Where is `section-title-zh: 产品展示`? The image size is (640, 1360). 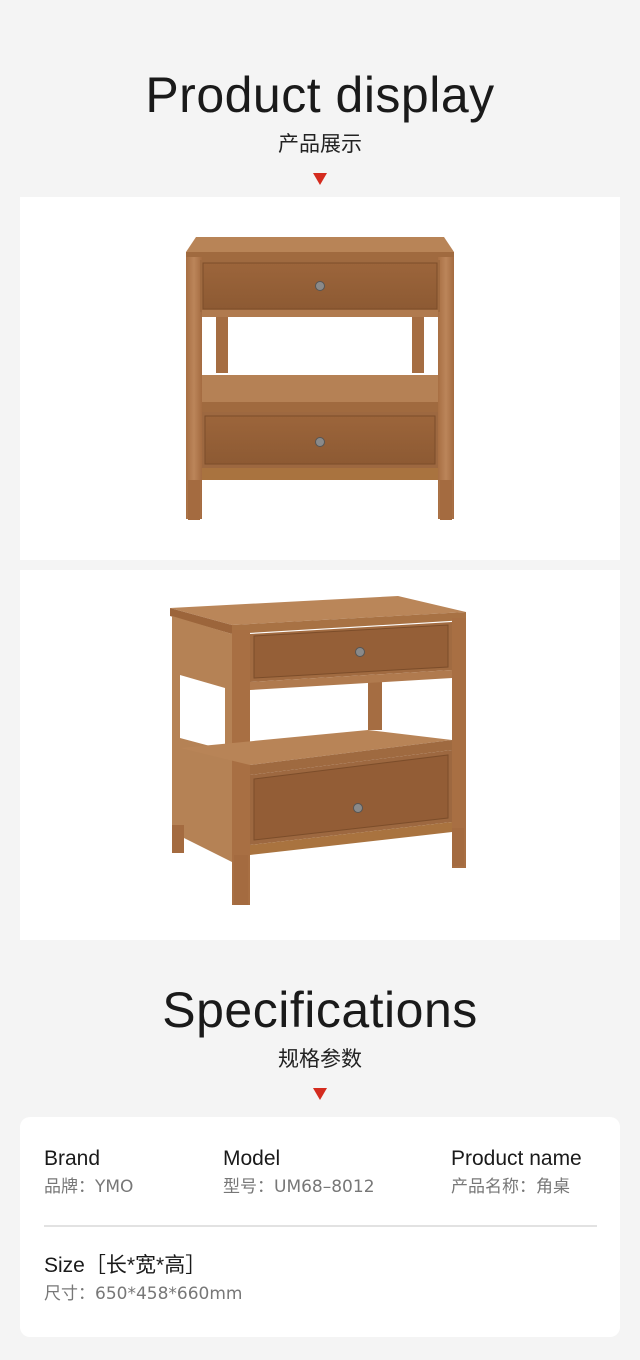 section-title-zh: 产品展示 is located at coordinates (320, 144).